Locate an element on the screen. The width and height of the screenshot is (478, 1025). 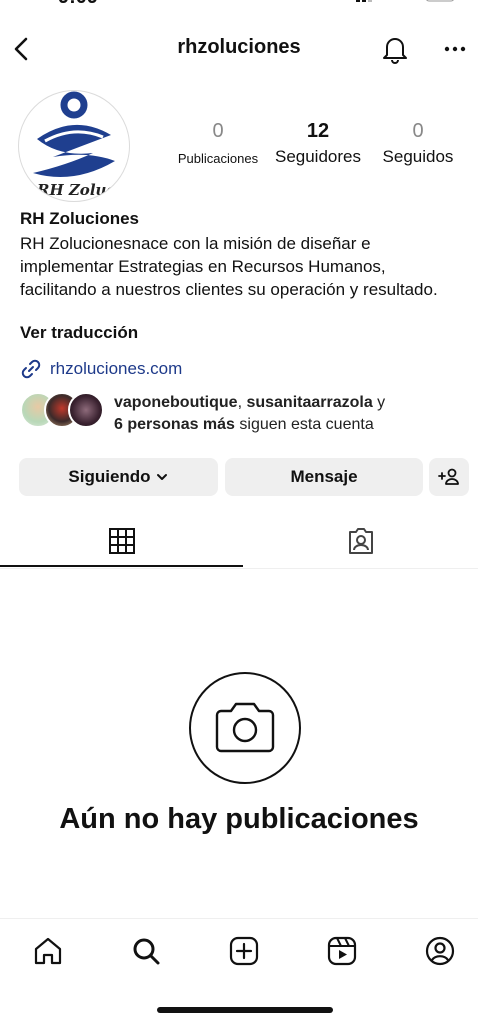
profile-avatar: RH Zolucio is located at coordinates (74, 146).